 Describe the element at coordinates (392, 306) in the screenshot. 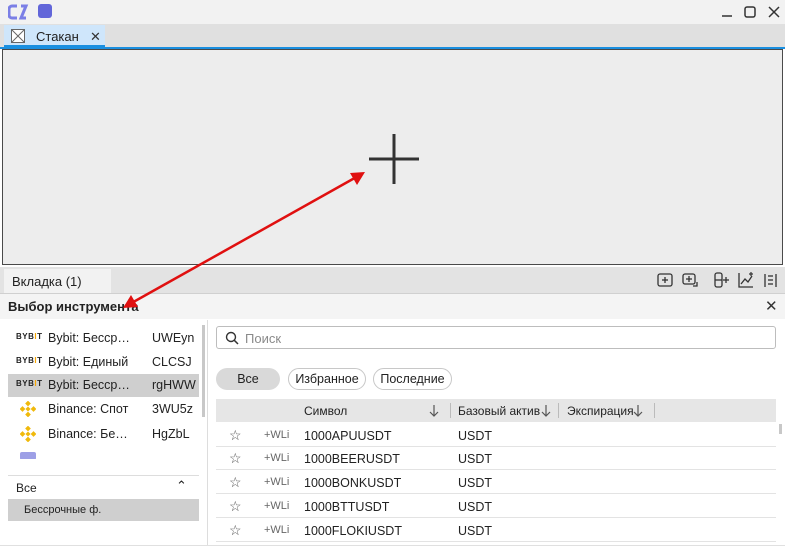

I see `panel-header: Выбор инструмента ✕` at that location.